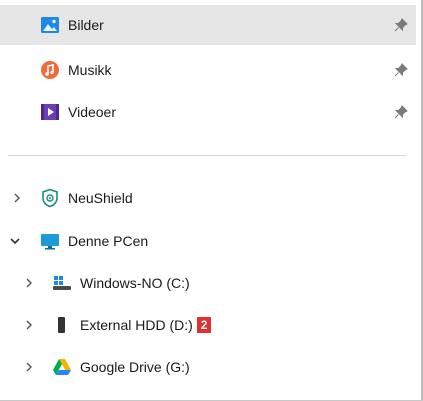 The width and height of the screenshot is (423, 401). Describe the element at coordinates (62, 325) in the screenshot. I see `external-drive-icon` at that location.